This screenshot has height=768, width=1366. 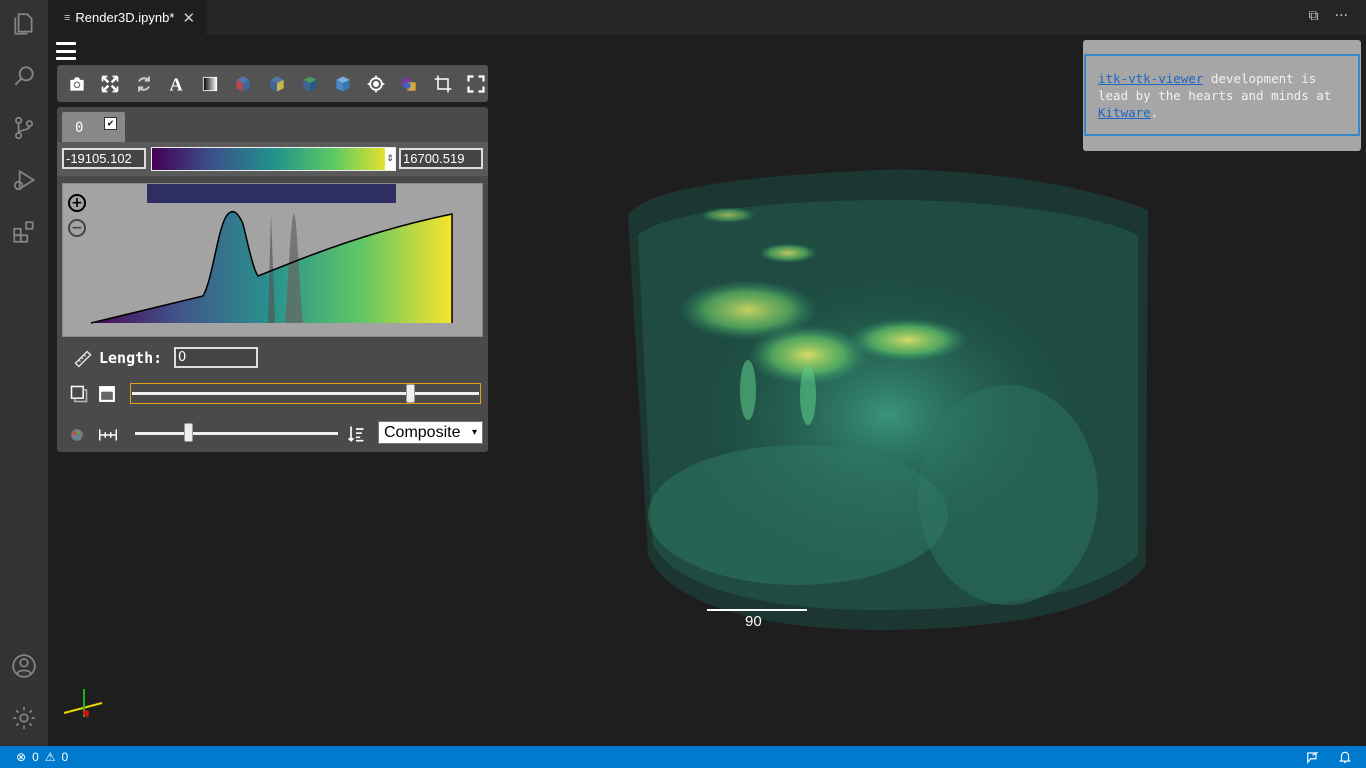 What do you see at coordinates (216, 357) in the screenshot?
I see `length-input: 0` at bounding box center [216, 357].